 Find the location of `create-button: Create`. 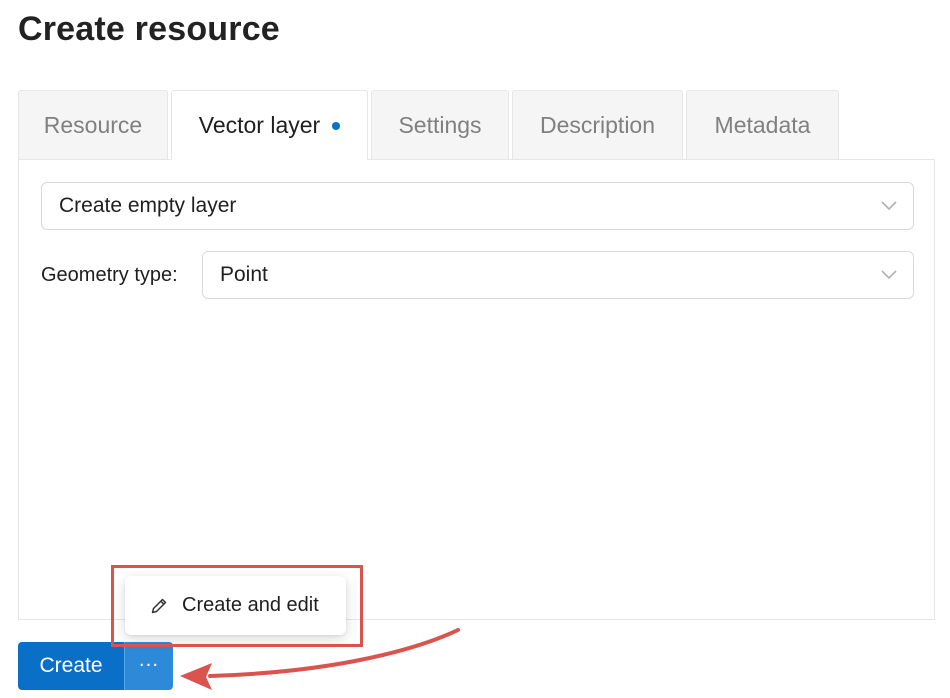

create-button: Create is located at coordinates (71, 666).